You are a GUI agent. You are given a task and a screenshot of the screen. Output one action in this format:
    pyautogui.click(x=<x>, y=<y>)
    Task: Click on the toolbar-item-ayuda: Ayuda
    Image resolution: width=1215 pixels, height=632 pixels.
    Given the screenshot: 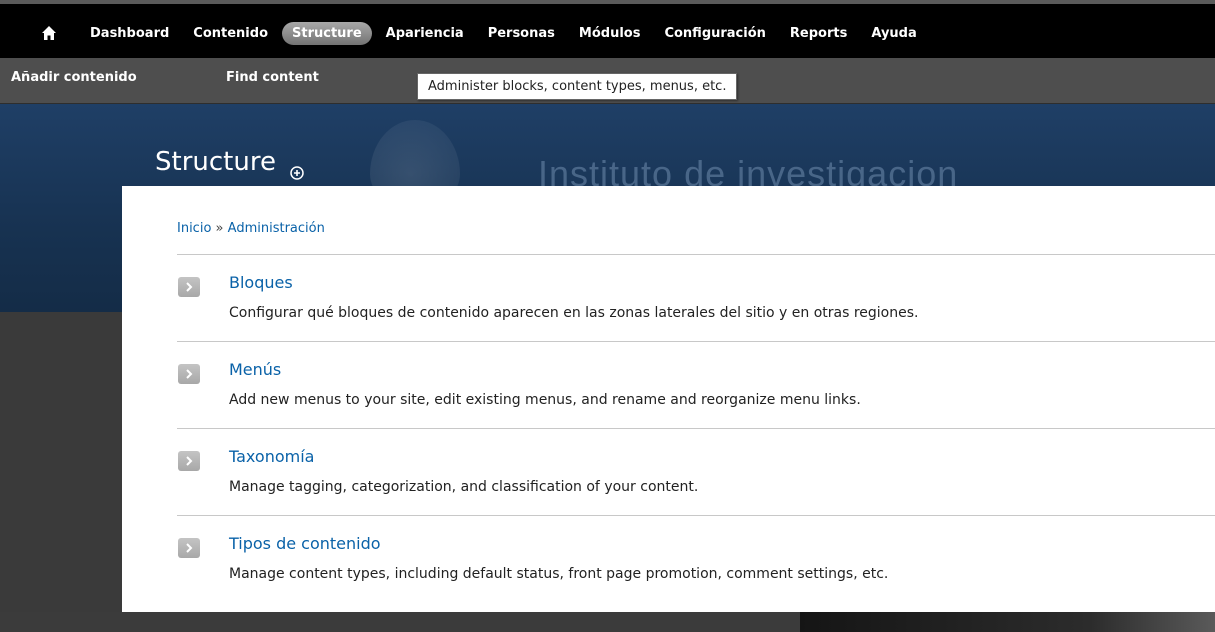 What is the action you would take?
    pyautogui.click(x=893, y=33)
    